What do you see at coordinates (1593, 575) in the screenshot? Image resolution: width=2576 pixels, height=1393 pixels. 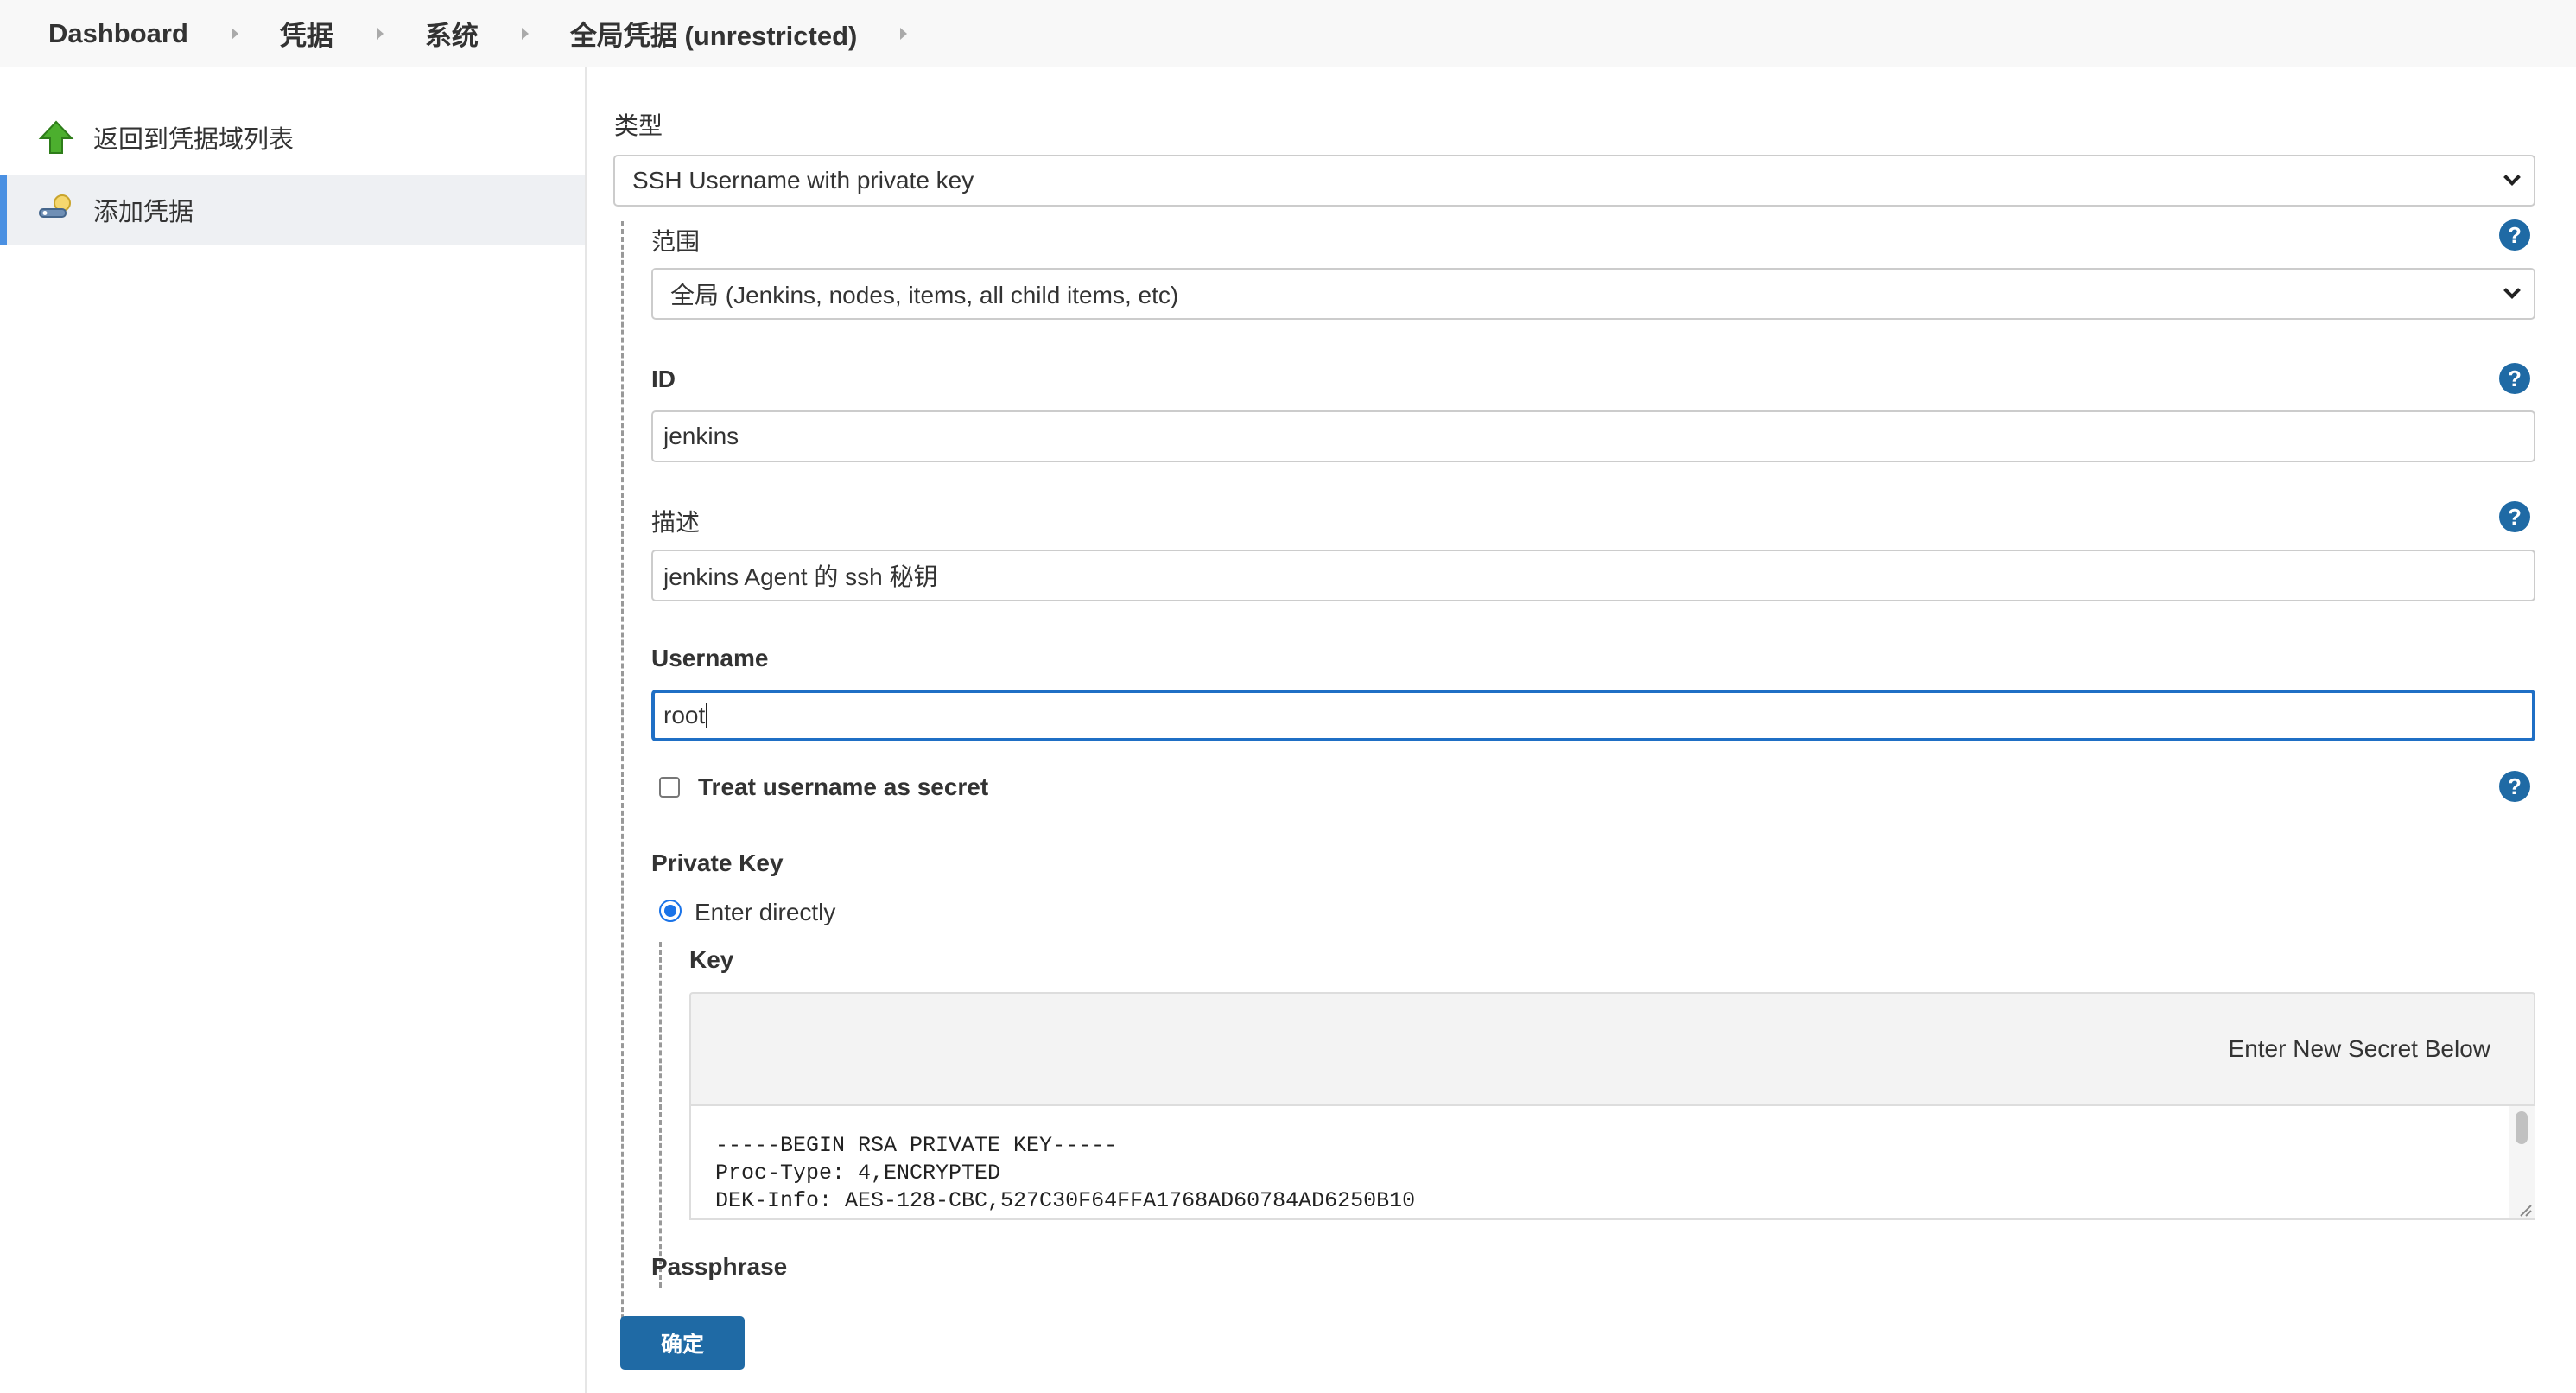 I see `description-input: jenkins Agent 的 ssh 秘钥` at bounding box center [1593, 575].